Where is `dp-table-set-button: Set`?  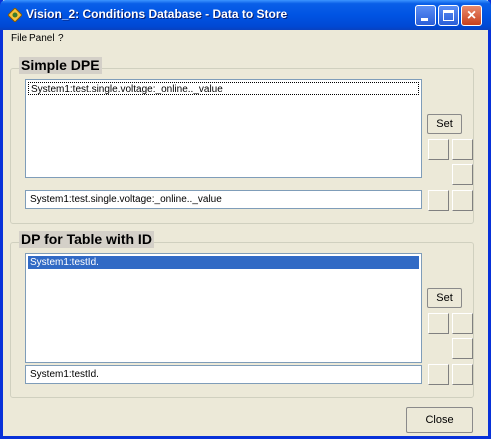
dp-table-set-button: Set is located at coordinates (444, 298).